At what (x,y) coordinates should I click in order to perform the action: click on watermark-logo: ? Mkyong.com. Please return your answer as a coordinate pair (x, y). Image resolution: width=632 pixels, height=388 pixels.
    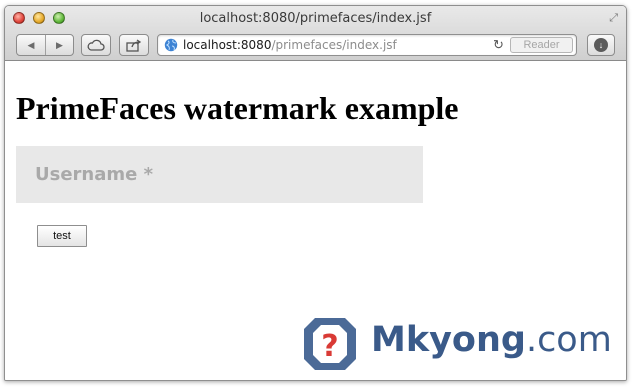
    Looking at the image, I should click on (461, 344).